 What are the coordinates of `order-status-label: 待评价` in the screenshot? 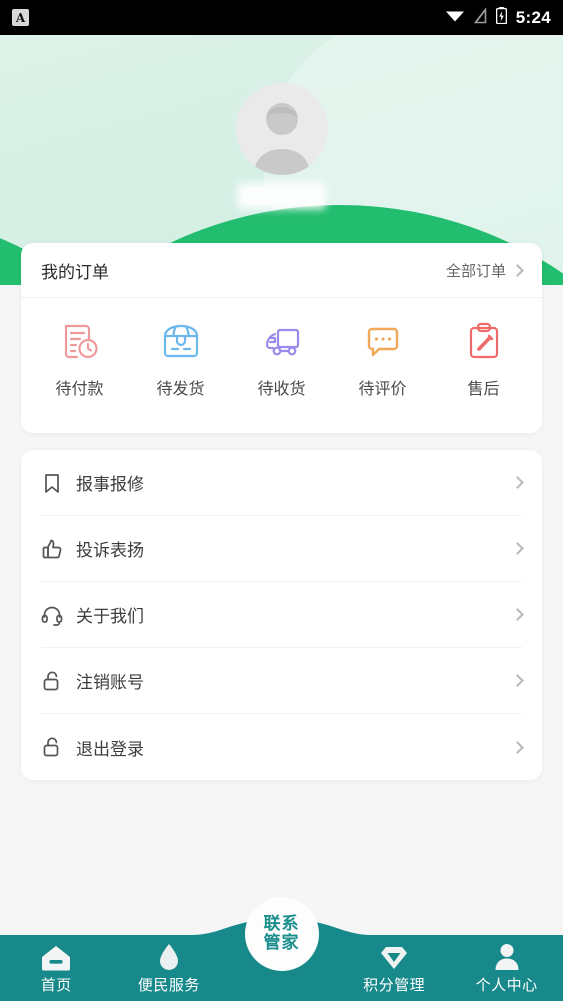 It's located at (382, 388).